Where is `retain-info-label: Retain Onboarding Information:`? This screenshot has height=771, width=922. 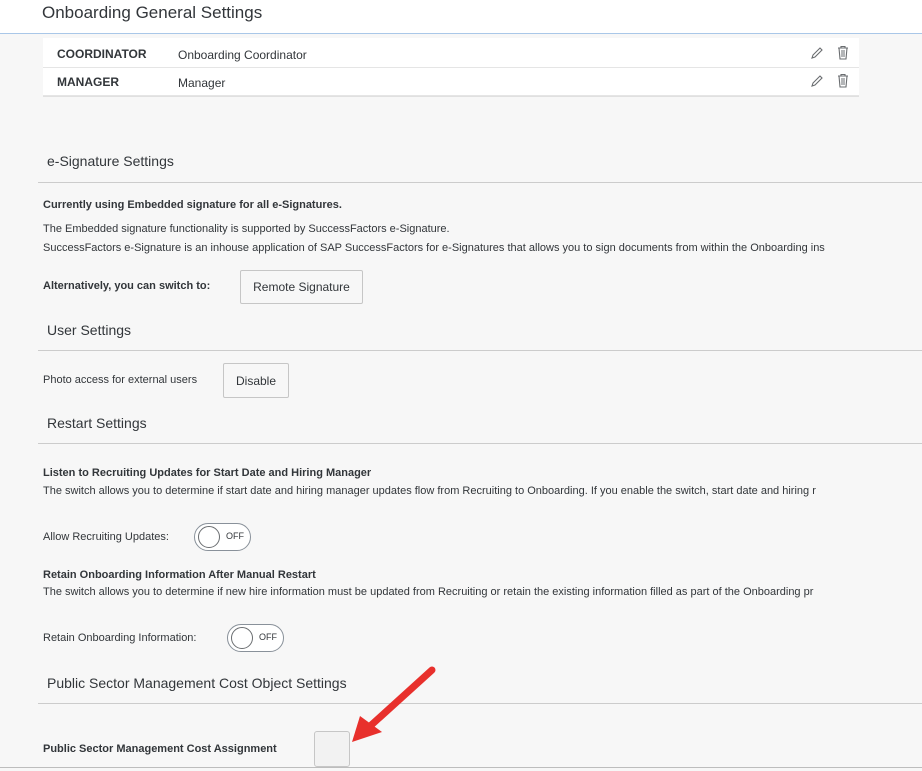 retain-info-label: Retain Onboarding Information: is located at coordinates (120, 638).